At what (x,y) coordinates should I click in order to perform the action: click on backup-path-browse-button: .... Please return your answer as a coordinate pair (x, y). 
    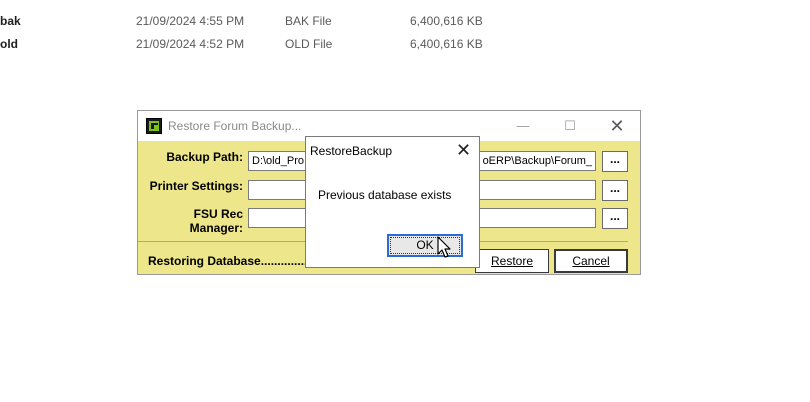
    Looking at the image, I should click on (615, 161).